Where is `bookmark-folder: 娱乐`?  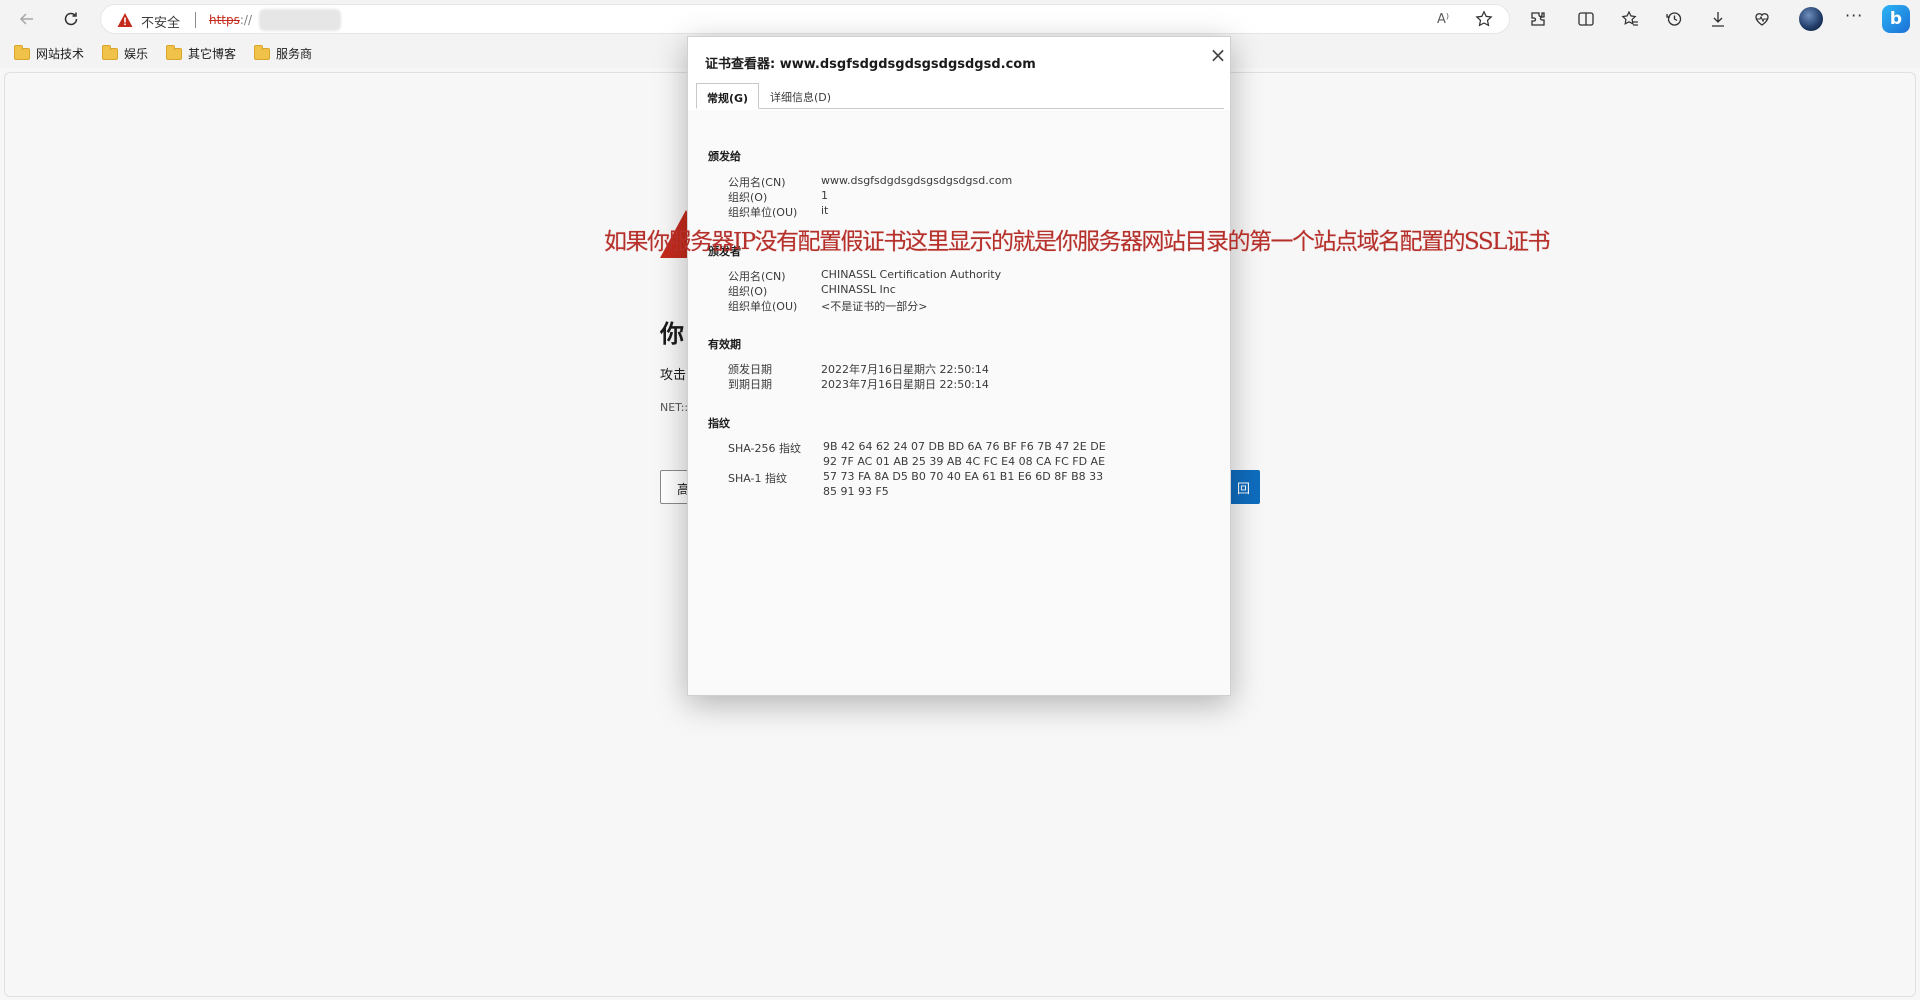
bookmark-folder: 娱乐 is located at coordinates (125, 53).